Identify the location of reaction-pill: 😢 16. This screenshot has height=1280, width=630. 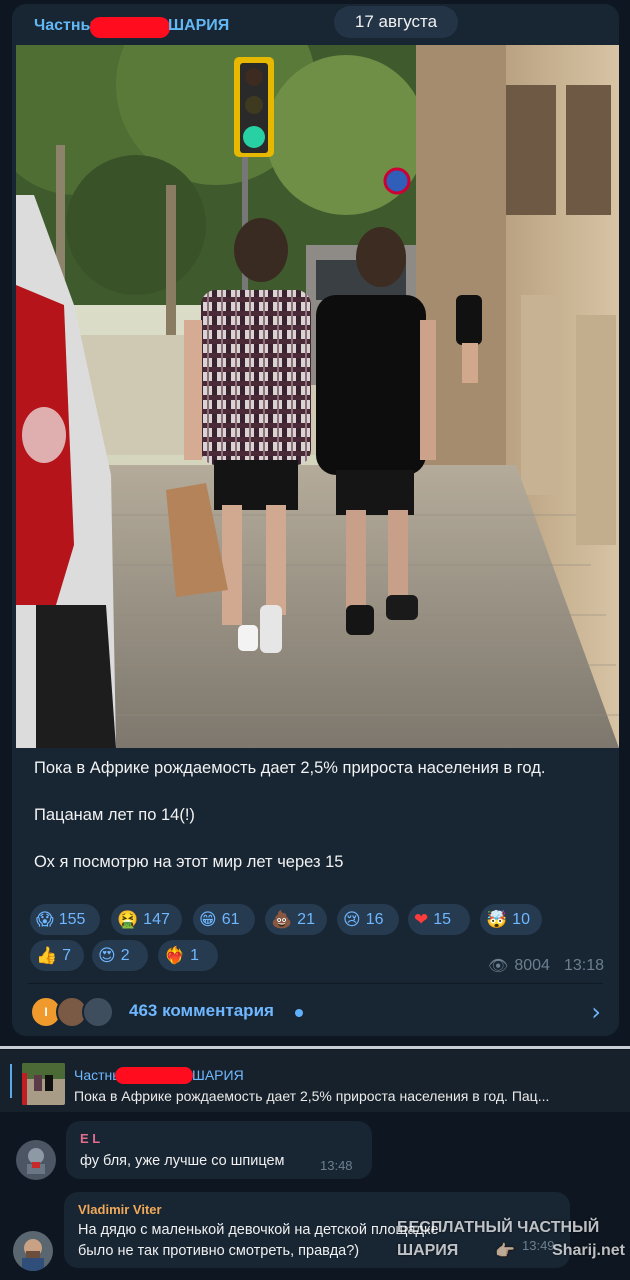
(368, 919).